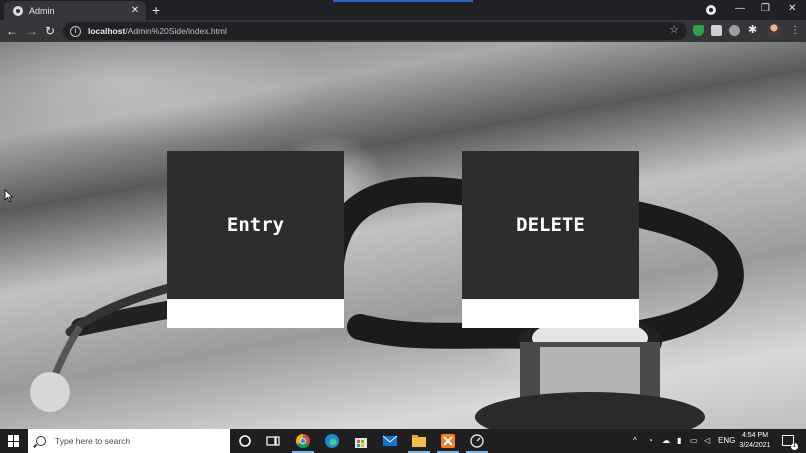 The width and height of the screenshot is (806, 453). I want to click on windows-icon, so click(14, 441).